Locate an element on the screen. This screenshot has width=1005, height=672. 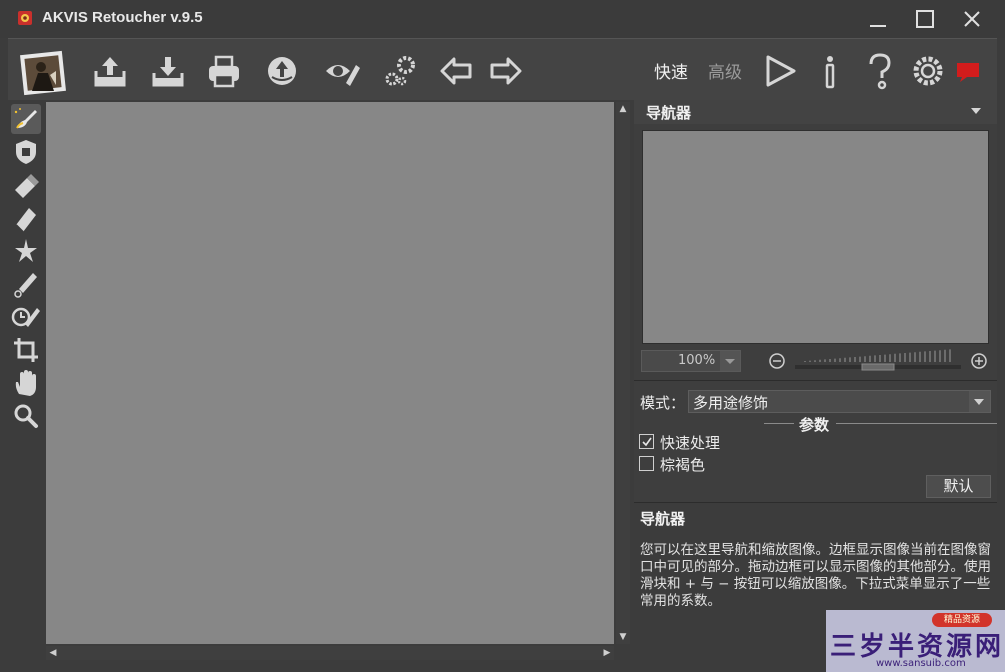
default-button: 默认 is located at coordinates (958, 486).